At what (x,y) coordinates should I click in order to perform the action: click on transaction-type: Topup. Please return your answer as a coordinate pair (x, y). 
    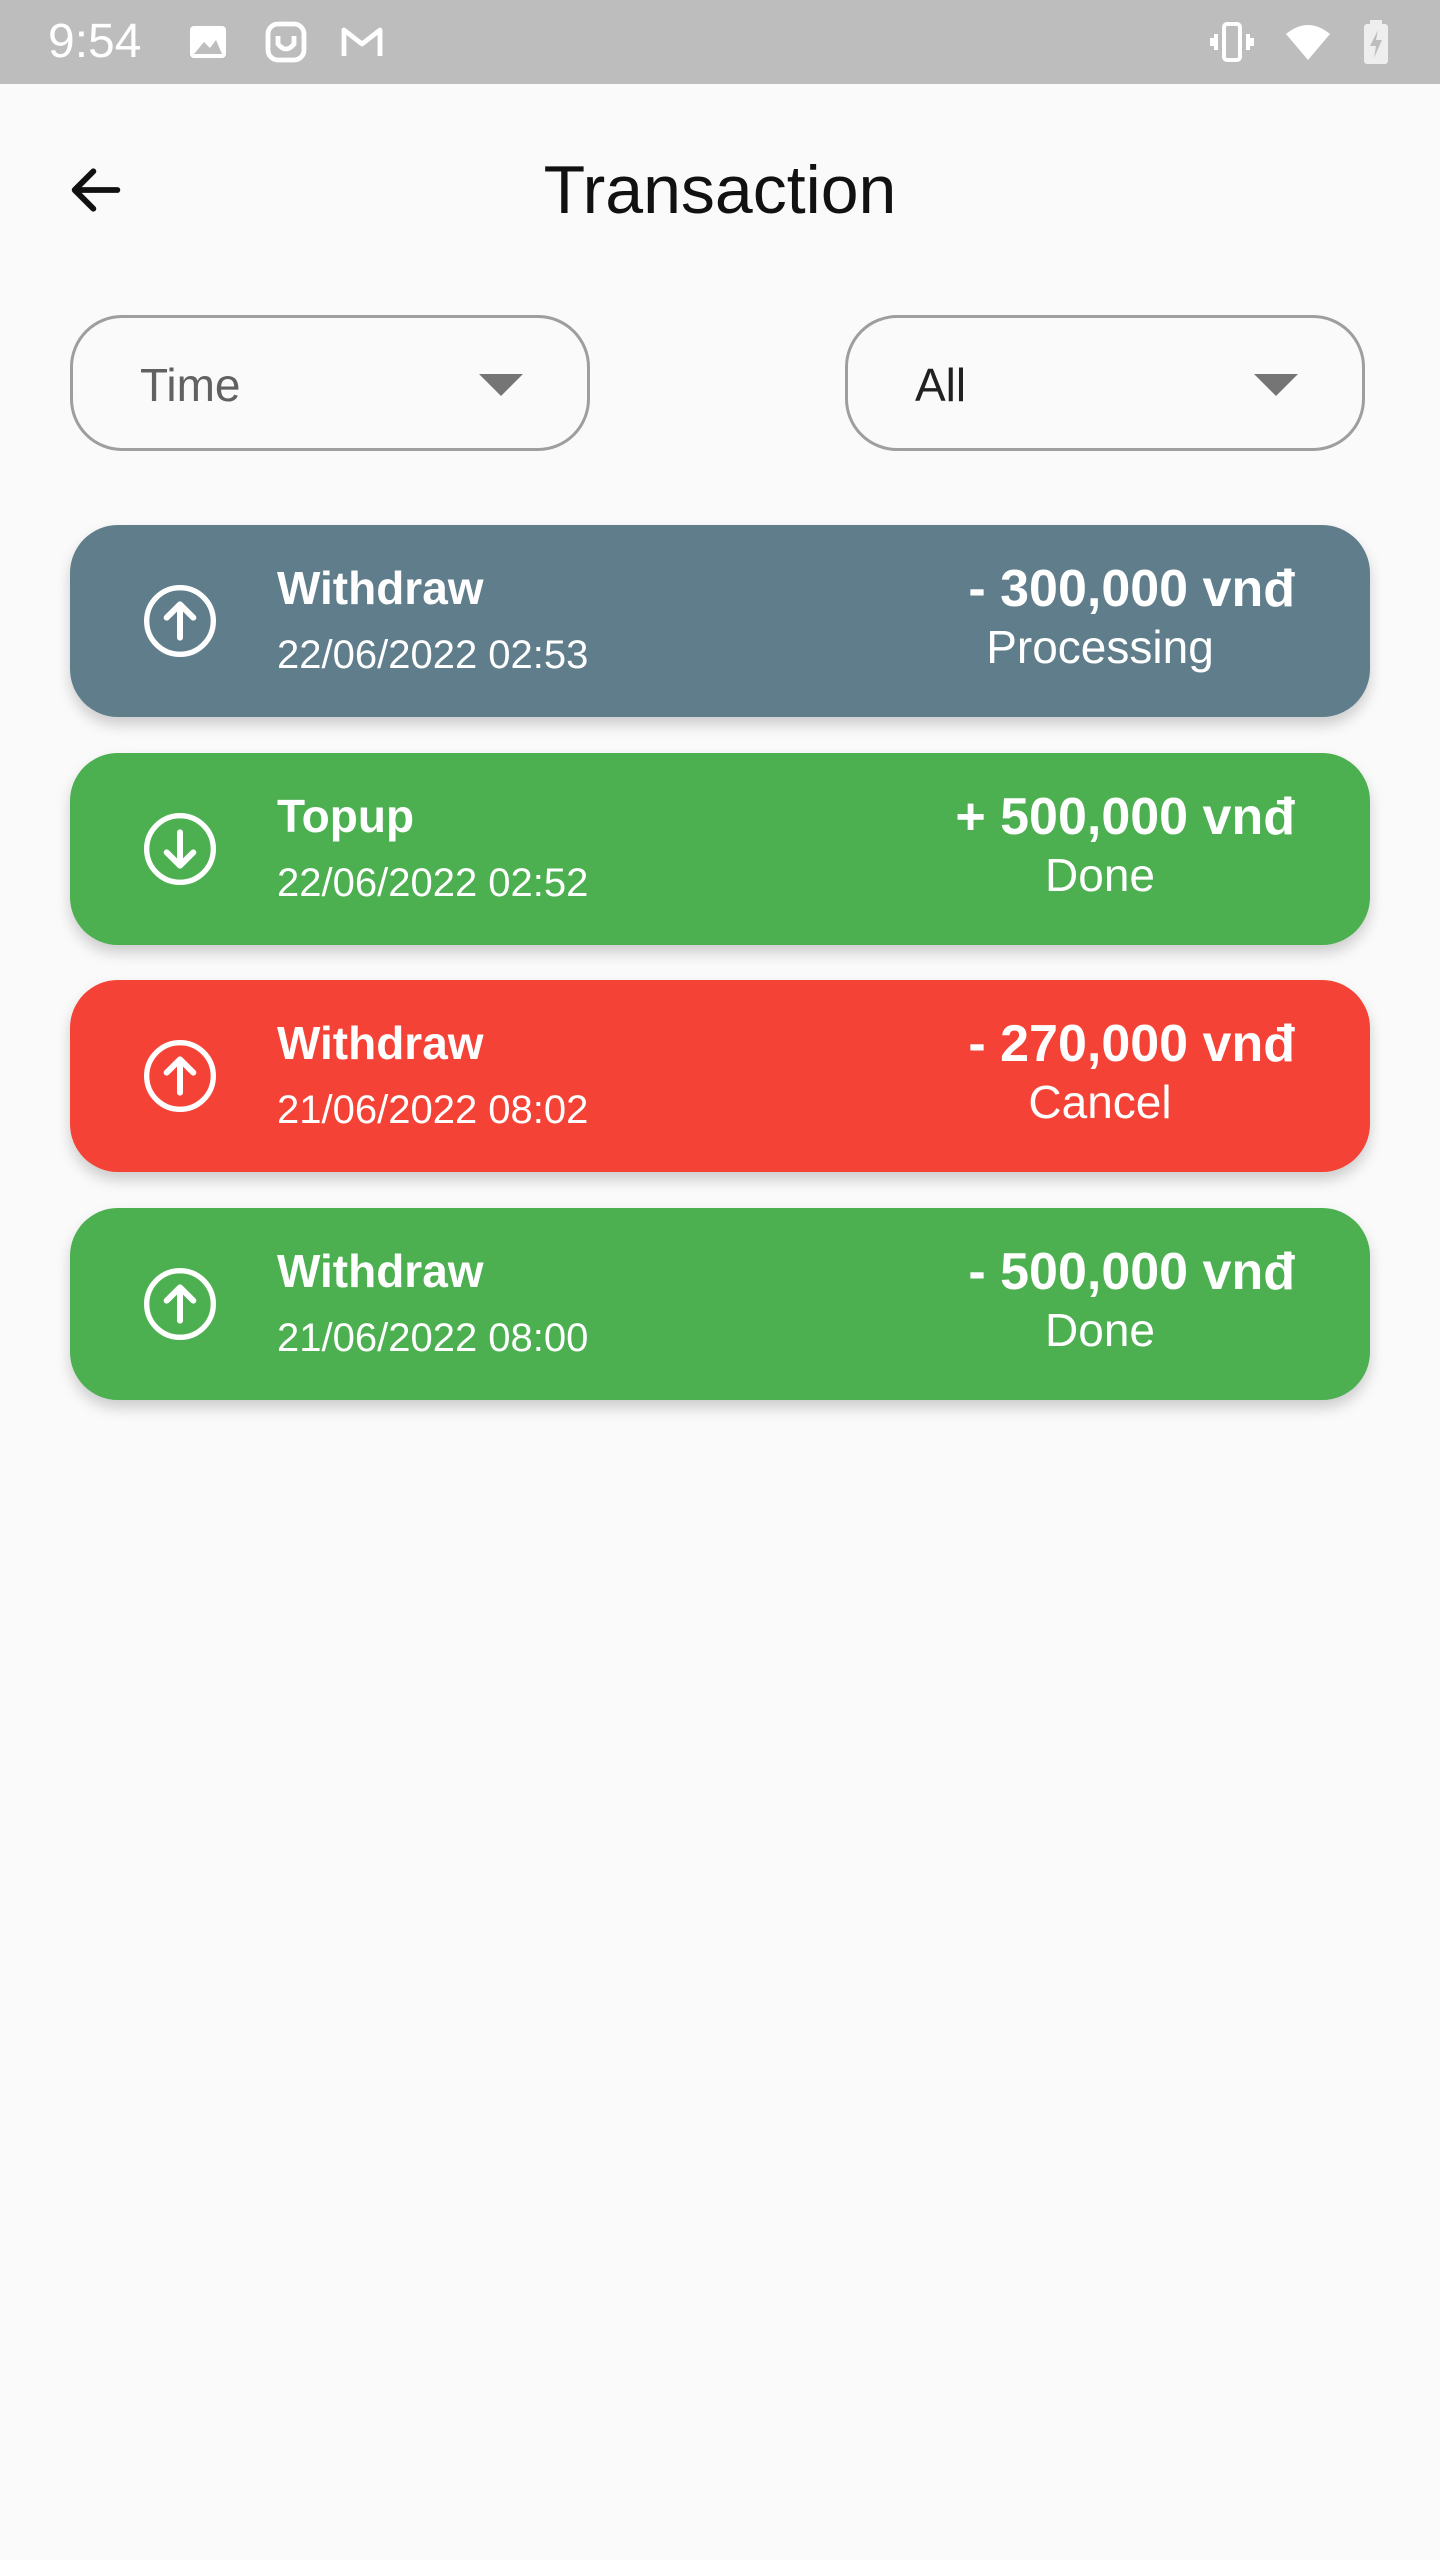
    Looking at the image, I should click on (346, 816).